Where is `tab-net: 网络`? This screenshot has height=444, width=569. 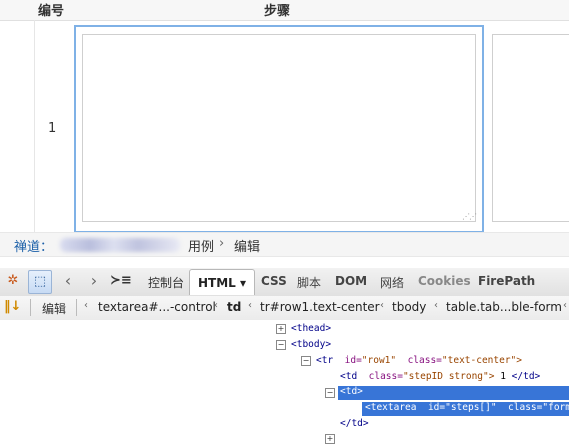 tab-net: 网络 is located at coordinates (392, 282).